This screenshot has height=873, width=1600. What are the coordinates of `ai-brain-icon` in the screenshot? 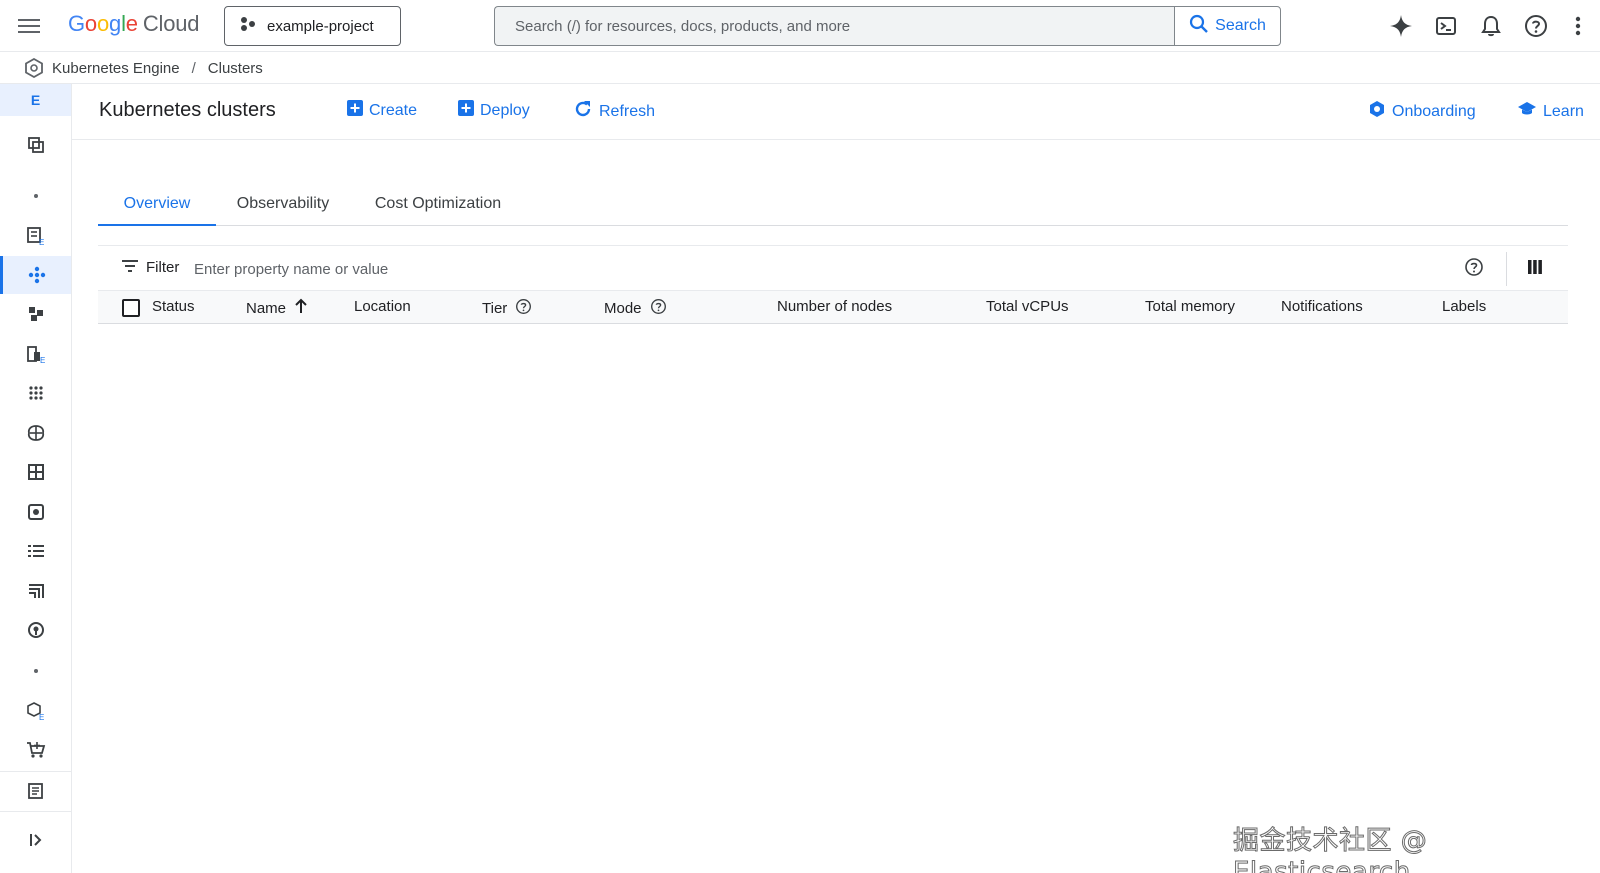 It's located at (35, 433).